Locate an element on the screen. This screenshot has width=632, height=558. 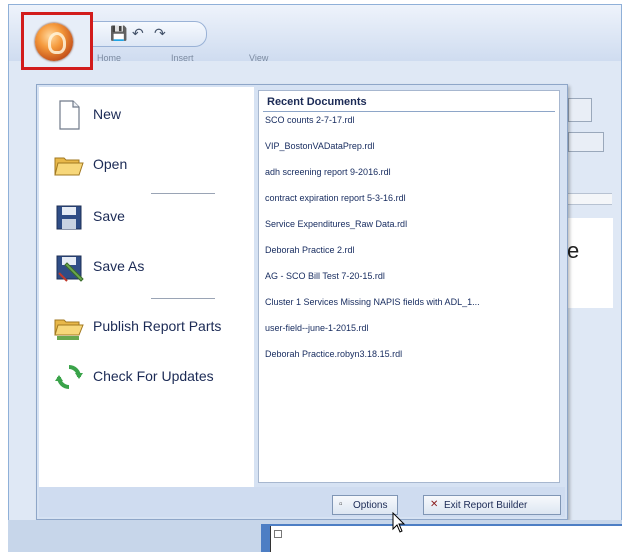
menu-footer: ▫ Options ✕ Exit Report Builder is located at coordinates (302, 502).